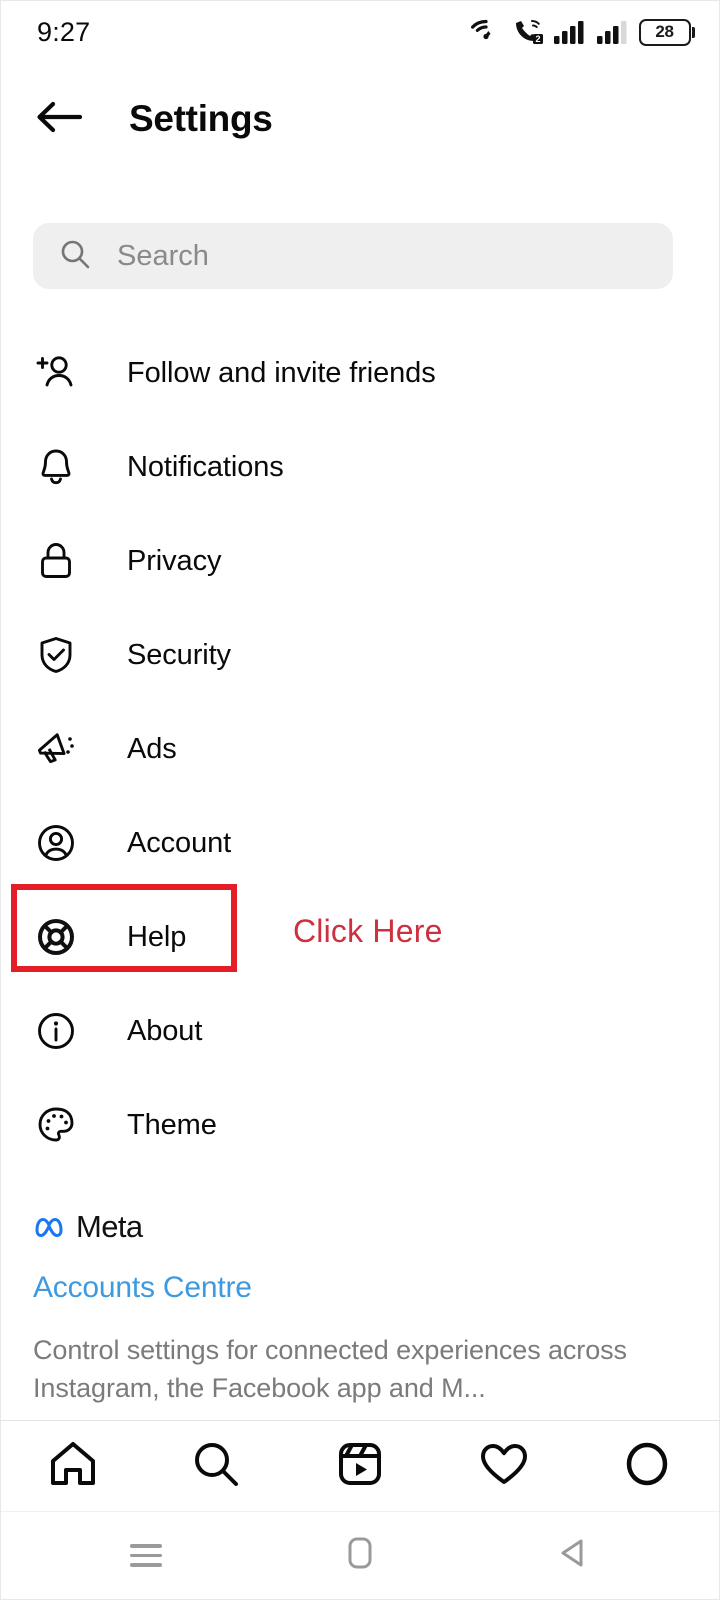 This screenshot has width=720, height=1600. I want to click on reels-icon, so click(360, 1466).